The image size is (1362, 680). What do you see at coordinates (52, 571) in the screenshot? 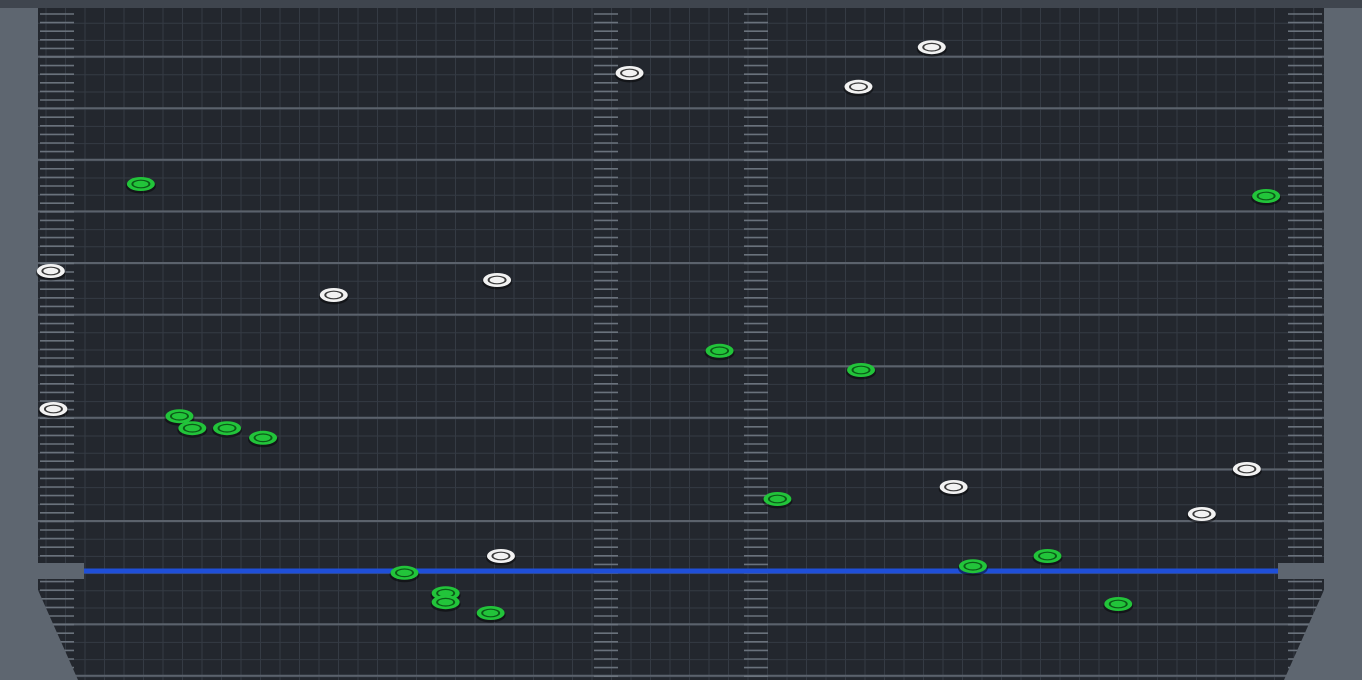
I see `judgment-cap-left` at bounding box center [52, 571].